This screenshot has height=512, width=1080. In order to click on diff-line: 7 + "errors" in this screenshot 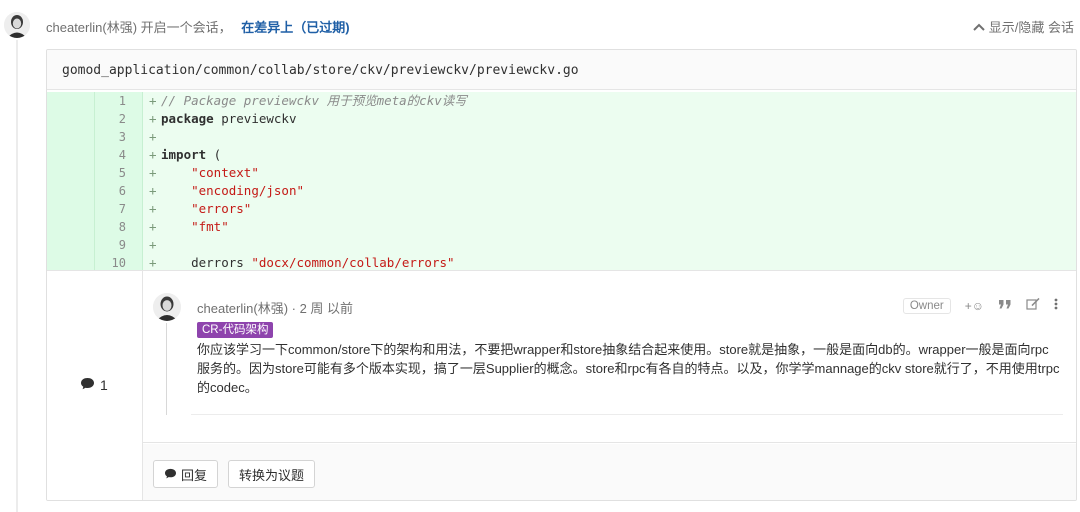, I will do `click(561, 209)`.